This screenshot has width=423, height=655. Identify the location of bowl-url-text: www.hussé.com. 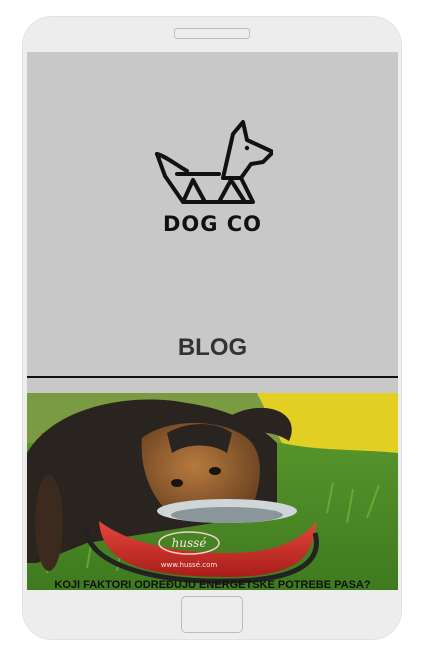
(189, 565).